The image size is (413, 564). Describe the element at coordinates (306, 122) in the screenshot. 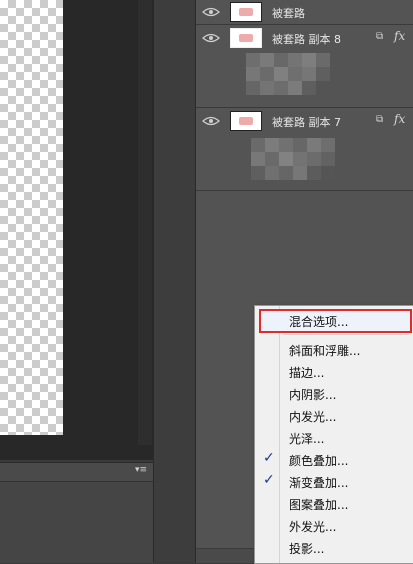

I see `layer-name: 被套路 副本 7` at that location.